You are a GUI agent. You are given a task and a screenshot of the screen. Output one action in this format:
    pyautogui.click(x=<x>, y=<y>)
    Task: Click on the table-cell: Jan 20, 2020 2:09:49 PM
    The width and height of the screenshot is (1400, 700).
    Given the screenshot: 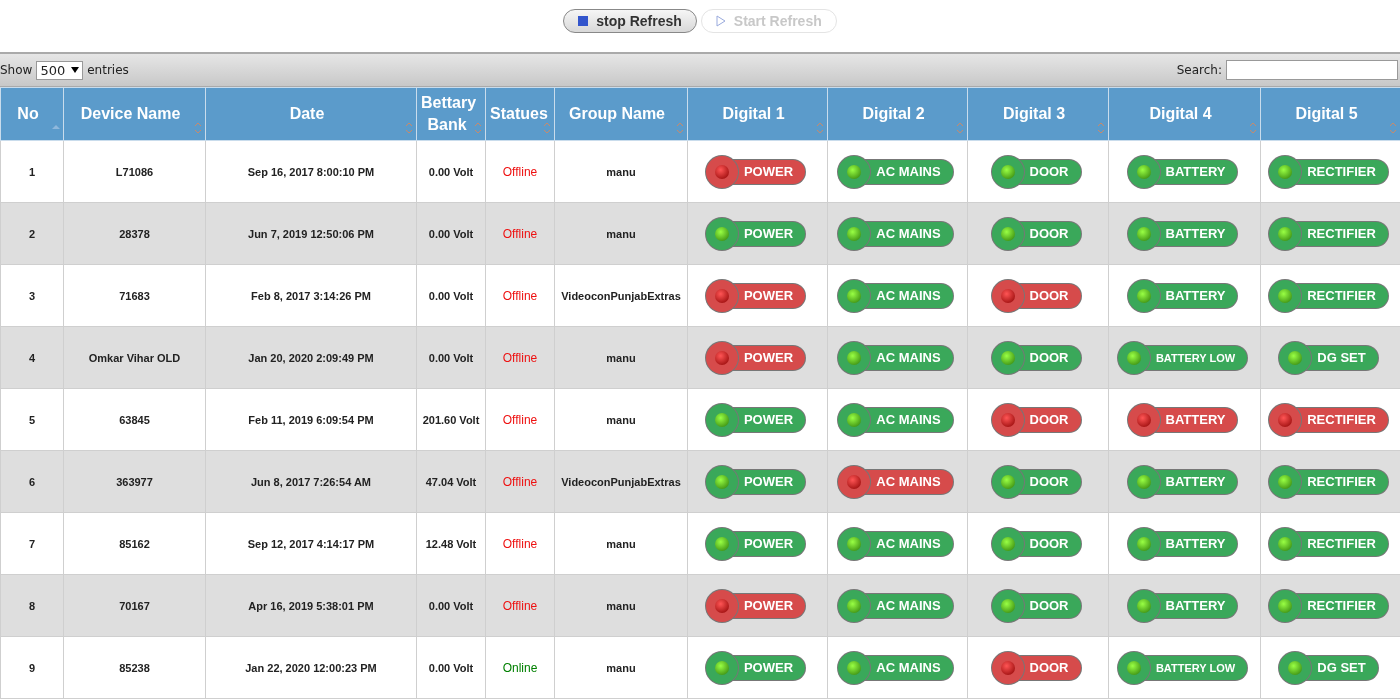 What is the action you would take?
    pyautogui.click(x=311, y=357)
    